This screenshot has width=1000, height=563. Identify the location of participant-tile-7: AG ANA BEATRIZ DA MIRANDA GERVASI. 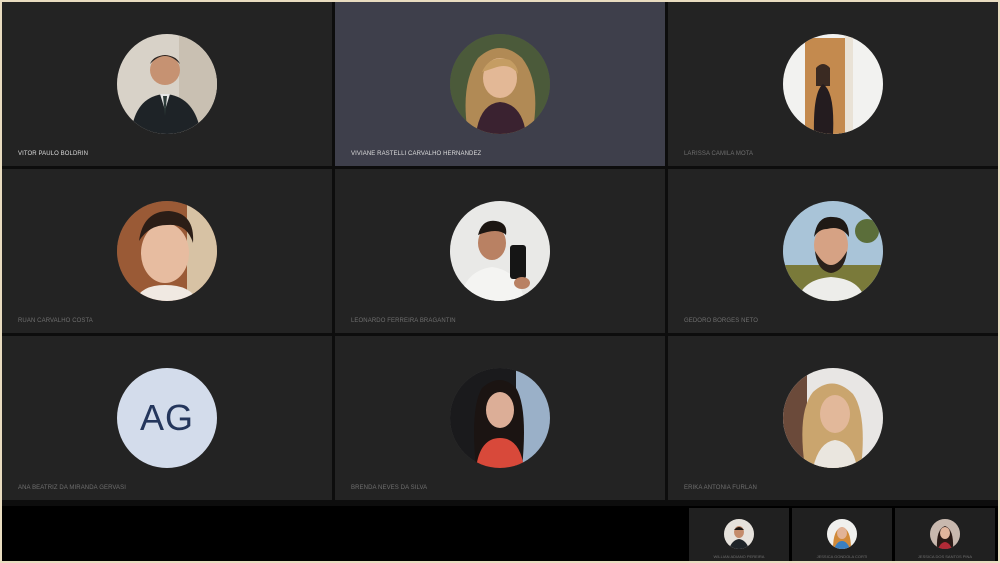
(167, 418).